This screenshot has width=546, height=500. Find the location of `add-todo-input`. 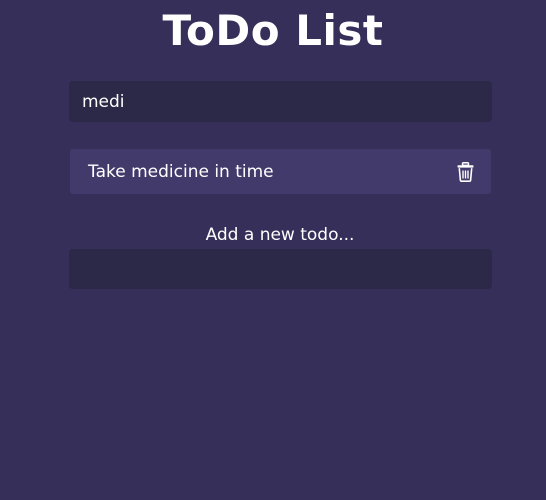

add-todo-input is located at coordinates (280, 269).